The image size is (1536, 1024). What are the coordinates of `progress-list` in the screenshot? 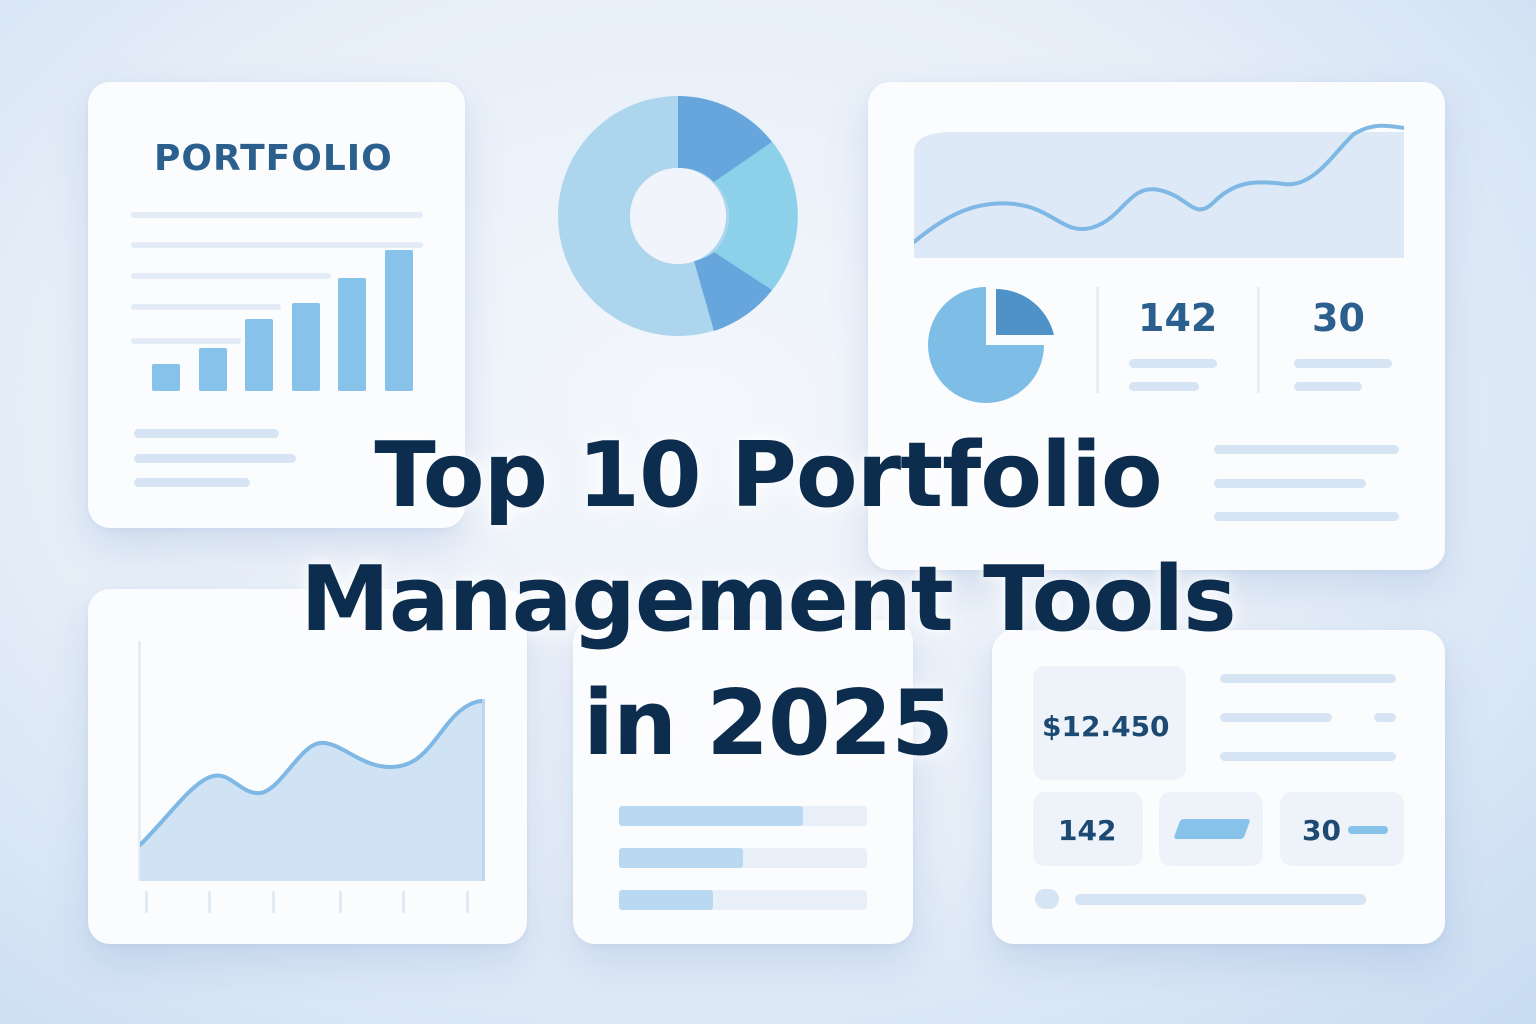 It's located at (743, 861).